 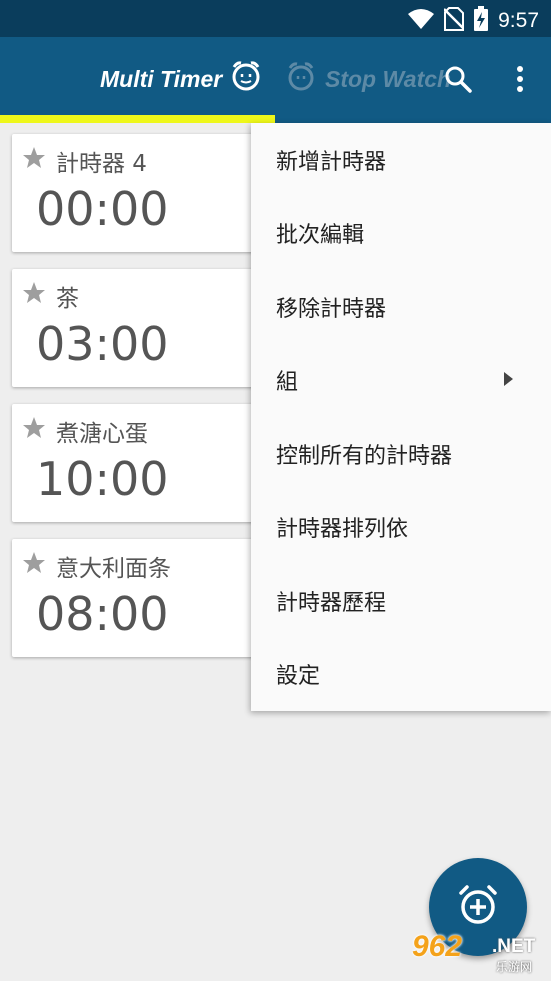 I want to click on tab-multi-timer: Multi Timer, so click(x=181, y=79).